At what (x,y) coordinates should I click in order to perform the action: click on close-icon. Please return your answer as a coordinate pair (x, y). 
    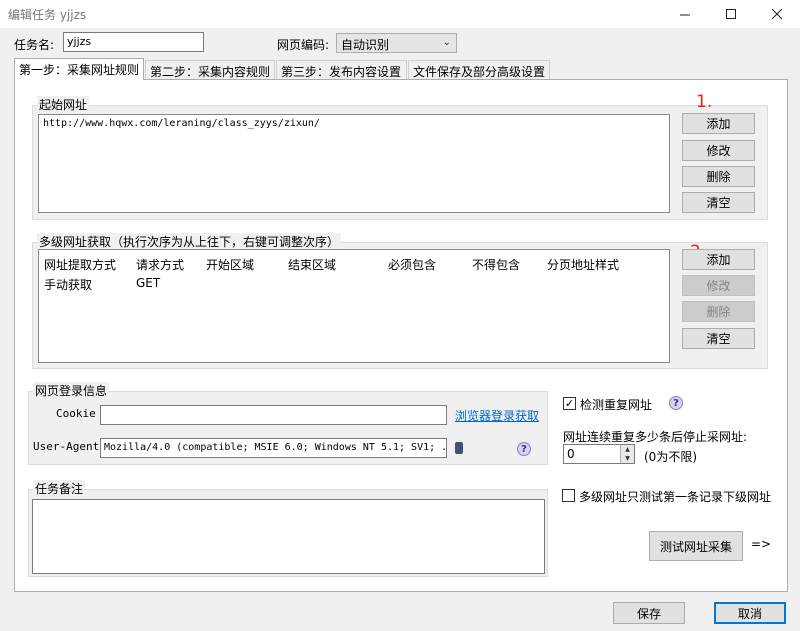
    Looking at the image, I should click on (776, 13).